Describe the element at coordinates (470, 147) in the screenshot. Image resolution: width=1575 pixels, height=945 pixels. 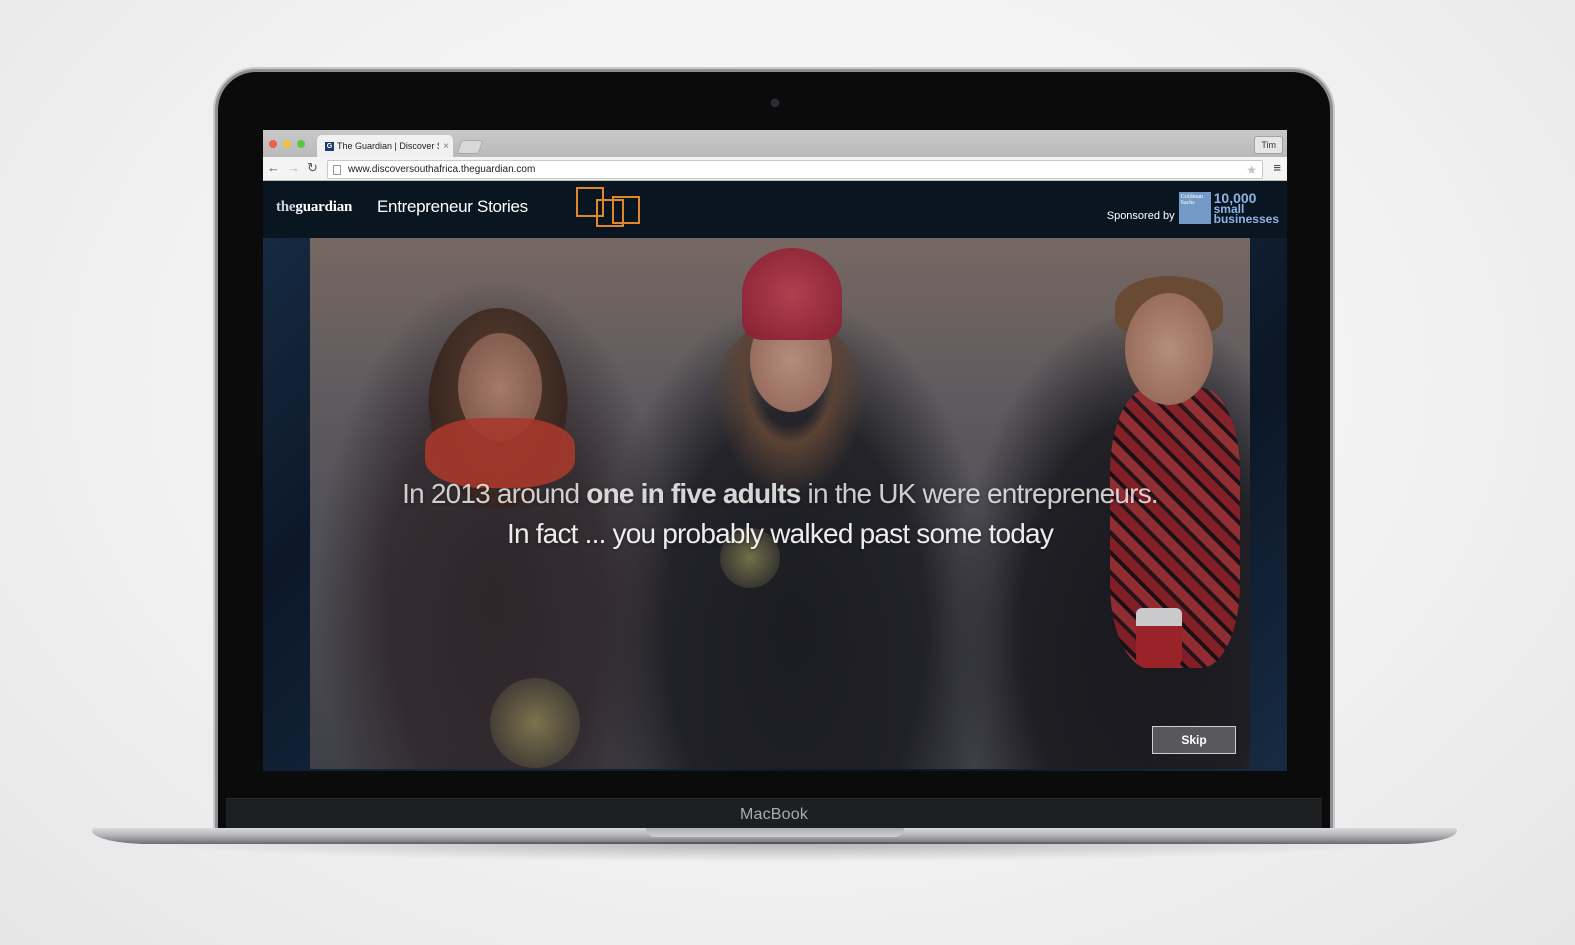
I see `new-tab-button` at that location.